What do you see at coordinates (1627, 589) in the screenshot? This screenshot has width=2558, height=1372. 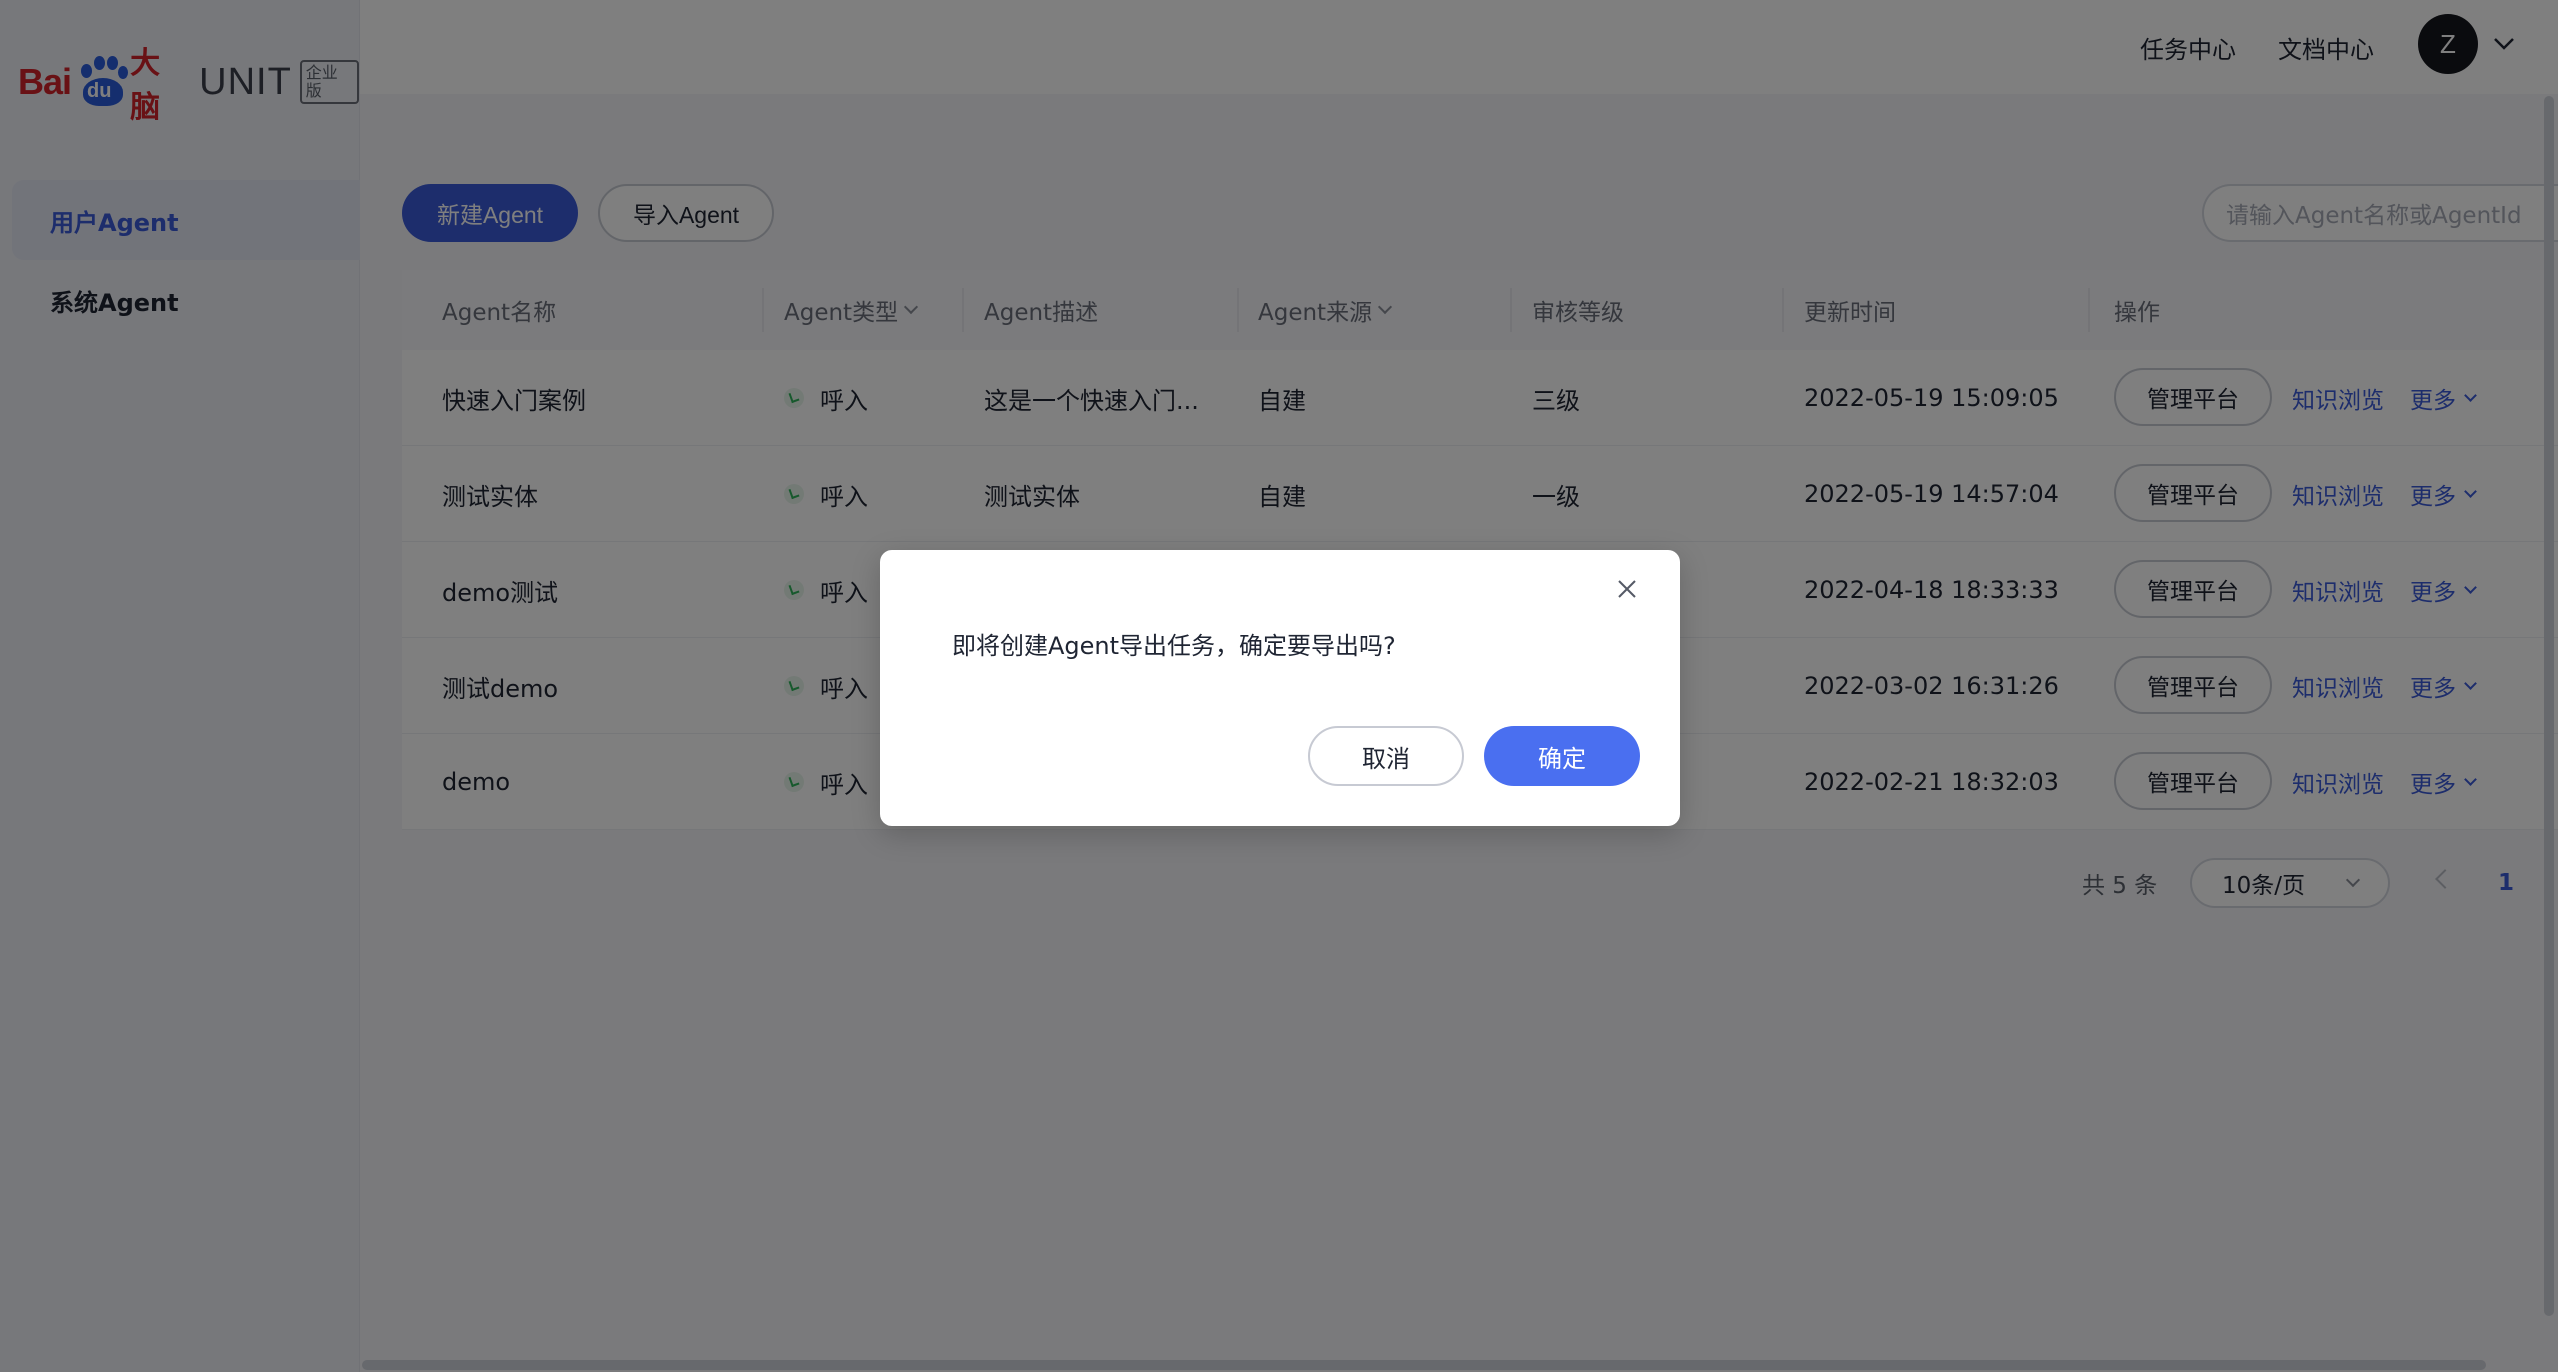 I see `close-icon` at bounding box center [1627, 589].